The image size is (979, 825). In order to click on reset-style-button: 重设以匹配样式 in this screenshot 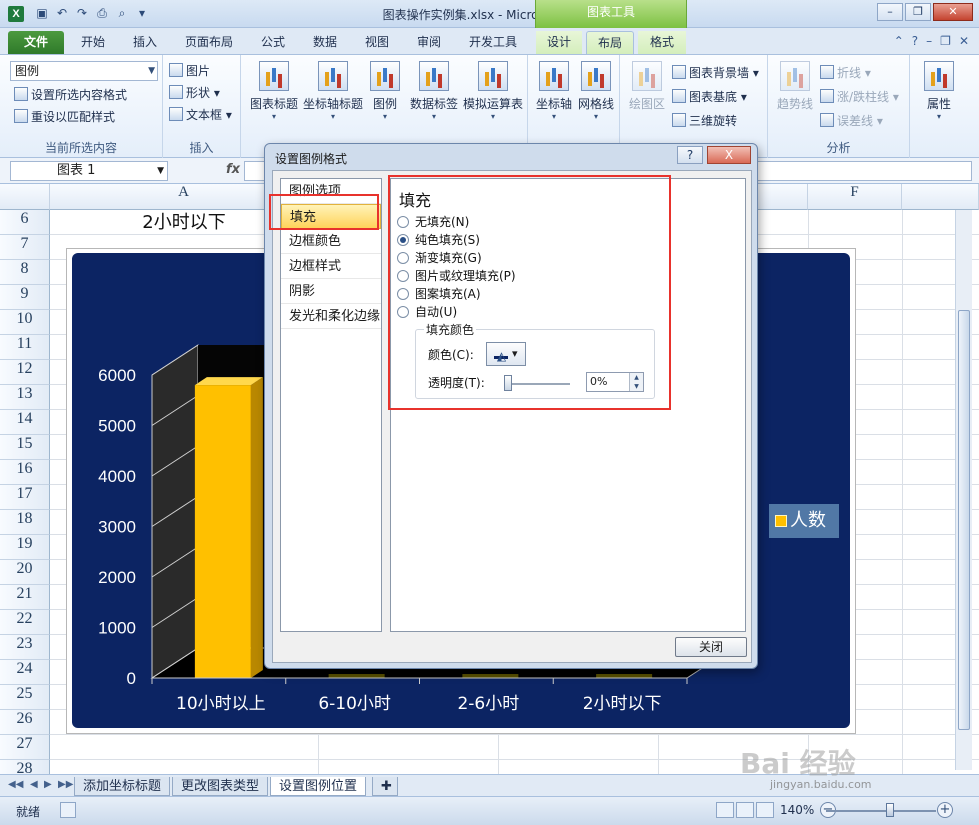, I will do `click(64, 117)`.